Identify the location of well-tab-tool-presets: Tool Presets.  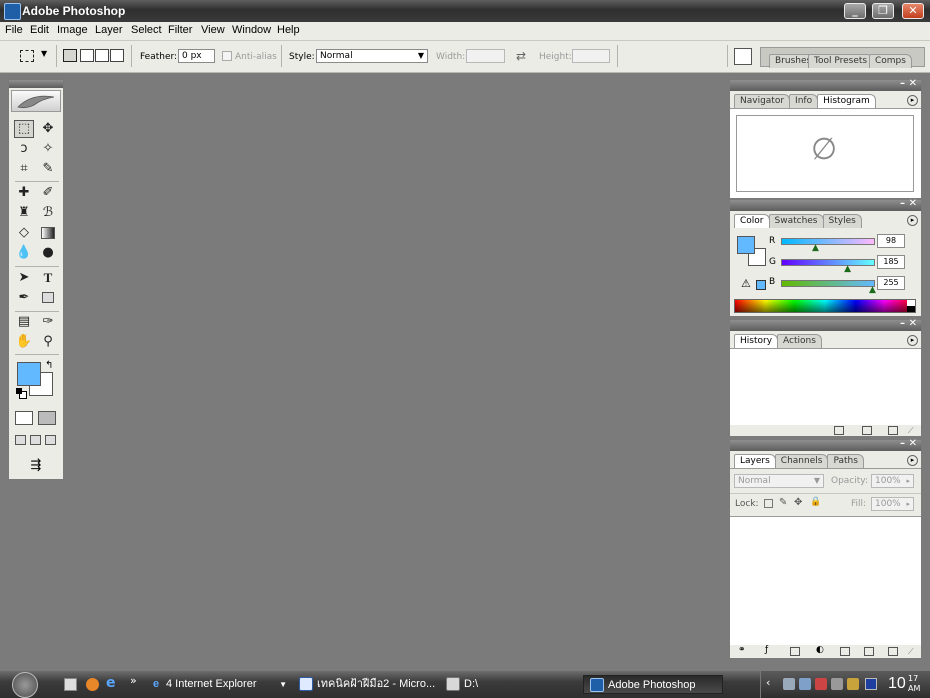
(841, 61).